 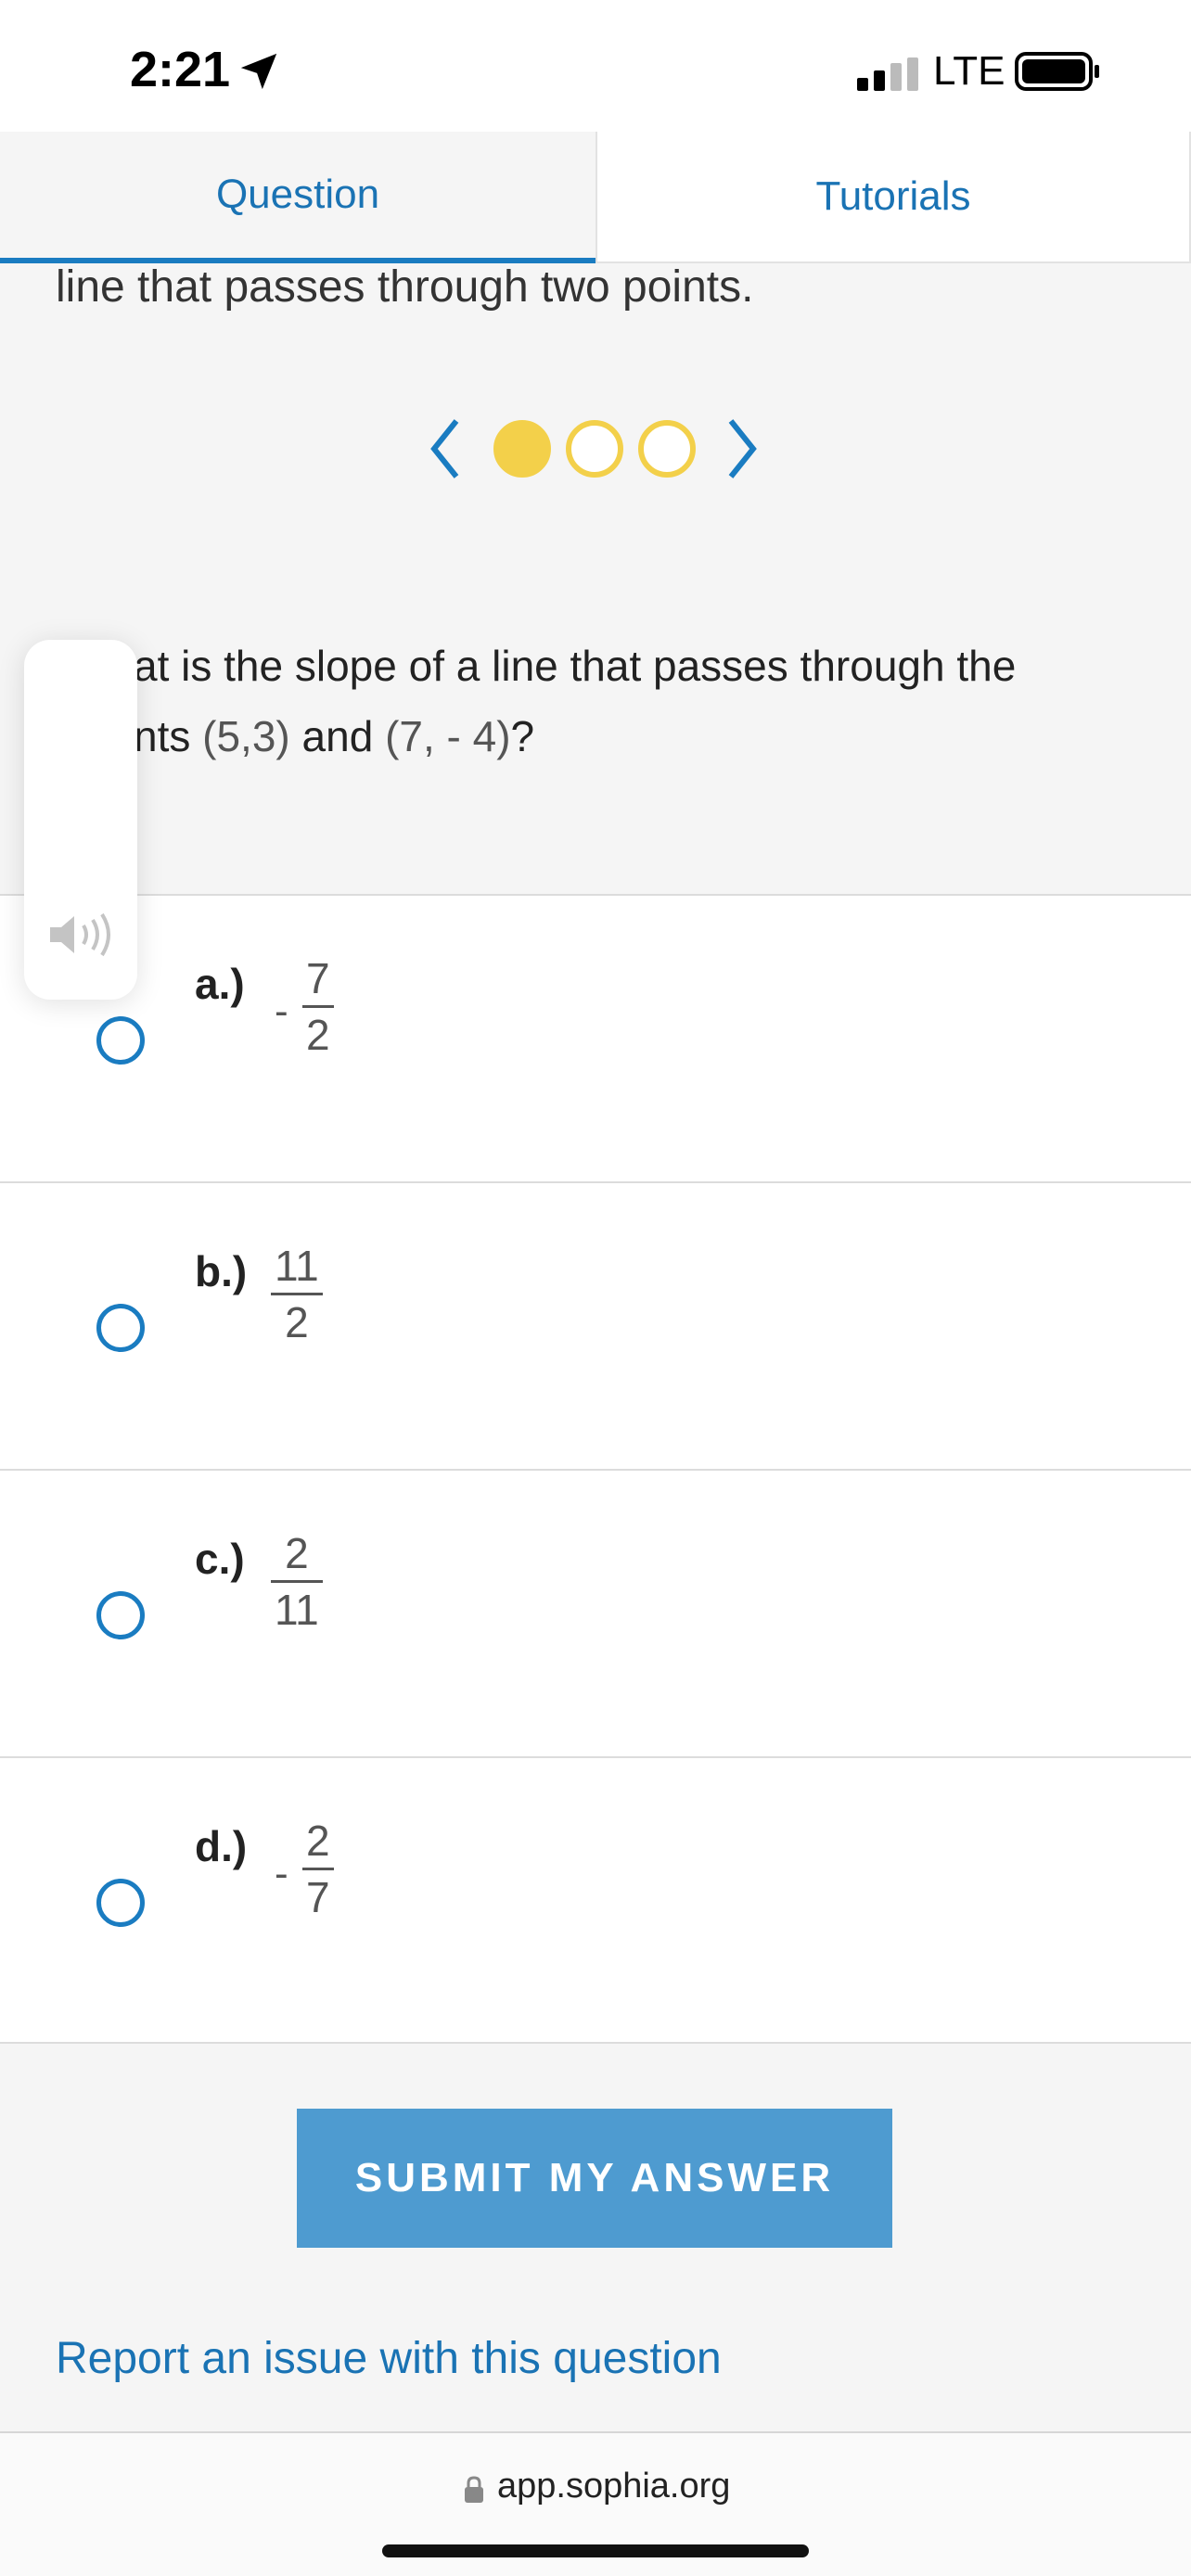 What do you see at coordinates (222, 1271) in the screenshot?
I see `option-b-label: b.)` at bounding box center [222, 1271].